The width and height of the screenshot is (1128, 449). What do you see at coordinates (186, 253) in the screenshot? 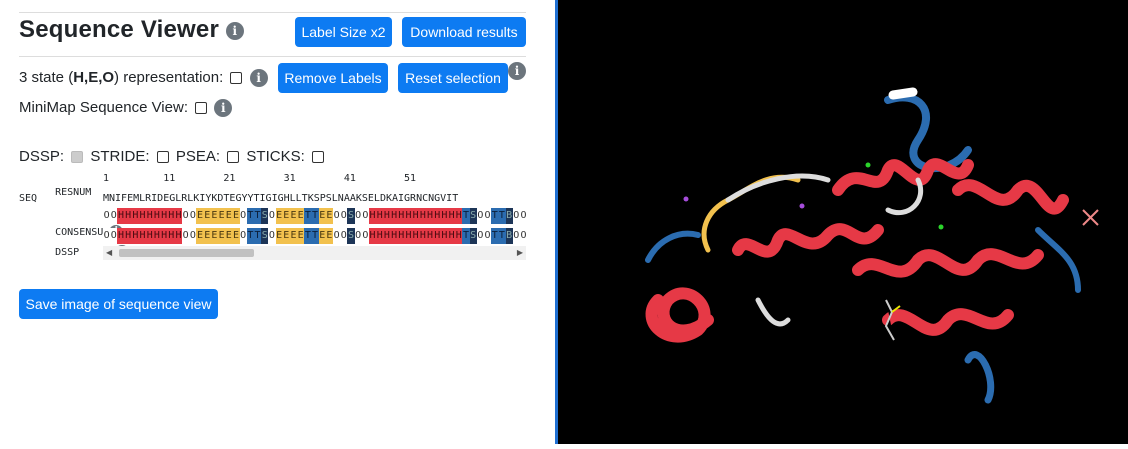
I see `scrollbar-thumb` at bounding box center [186, 253].